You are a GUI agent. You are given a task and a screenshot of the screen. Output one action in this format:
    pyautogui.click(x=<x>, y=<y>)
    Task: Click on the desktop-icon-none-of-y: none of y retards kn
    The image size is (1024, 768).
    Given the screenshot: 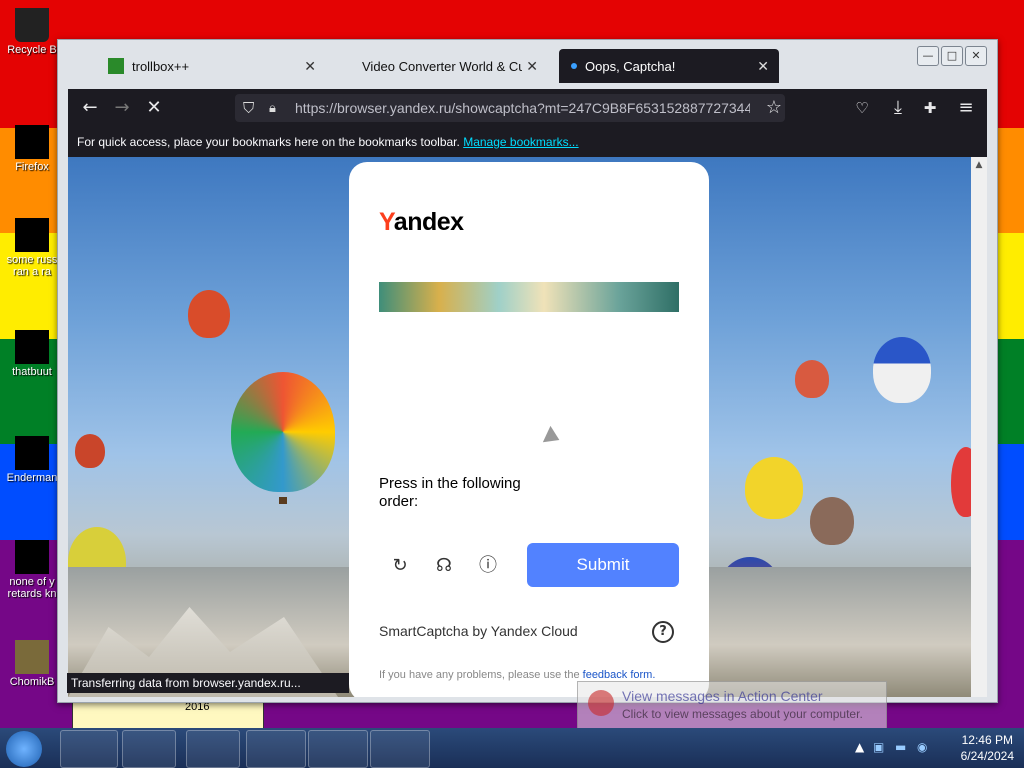 What is the action you would take?
    pyautogui.click(x=32, y=570)
    